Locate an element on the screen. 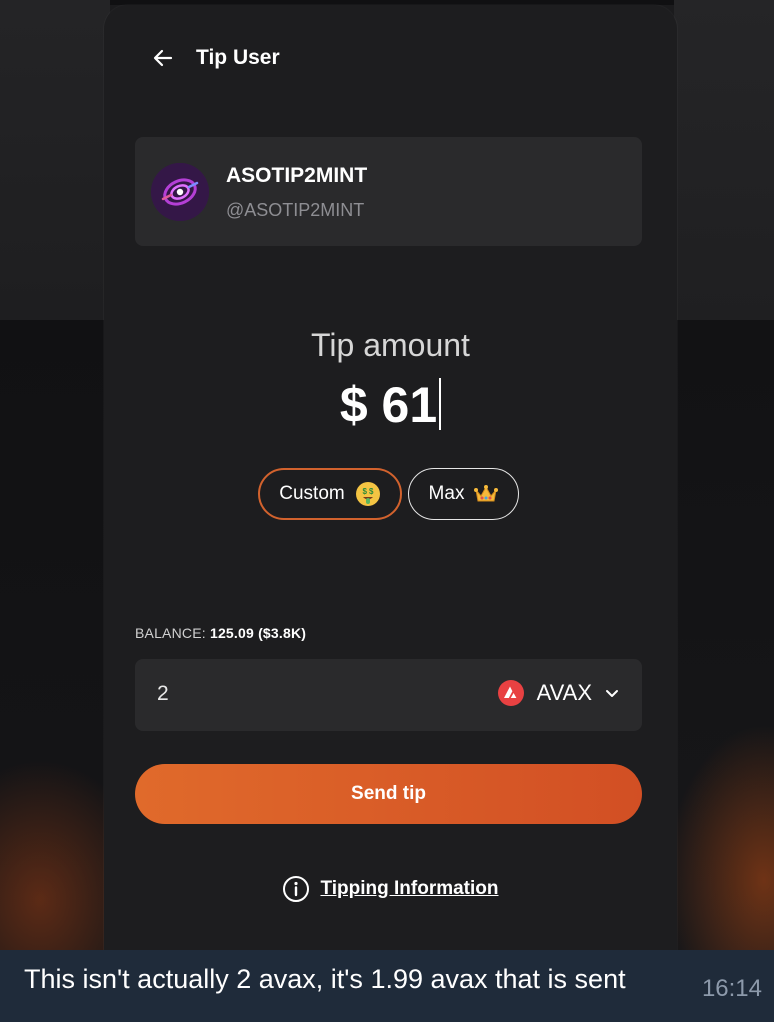 The width and height of the screenshot is (774, 1022). custom-preset-button: Custom $ $ is located at coordinates (330, 494).